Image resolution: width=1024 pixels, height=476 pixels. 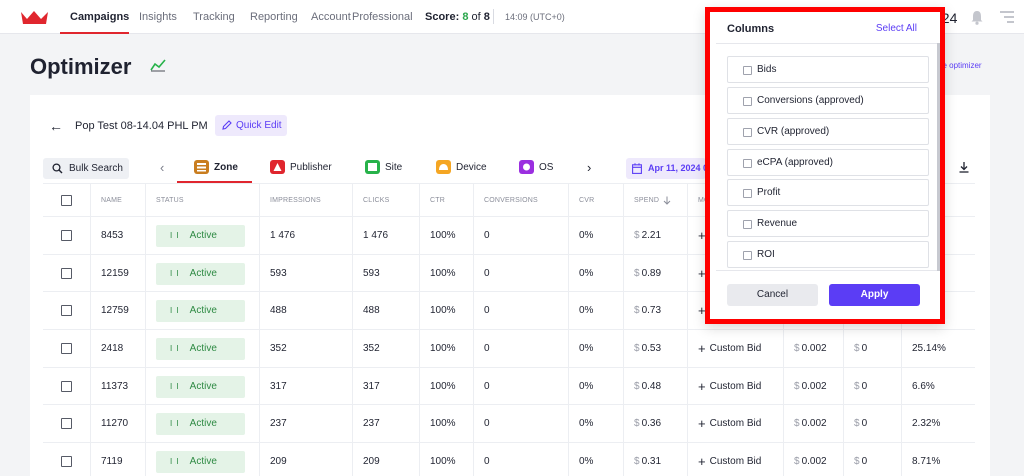 What do you see at coordinates (305, 423) in the screenshot?
I see `cell-impressions-container: 237` at bounding box center [305, 423].